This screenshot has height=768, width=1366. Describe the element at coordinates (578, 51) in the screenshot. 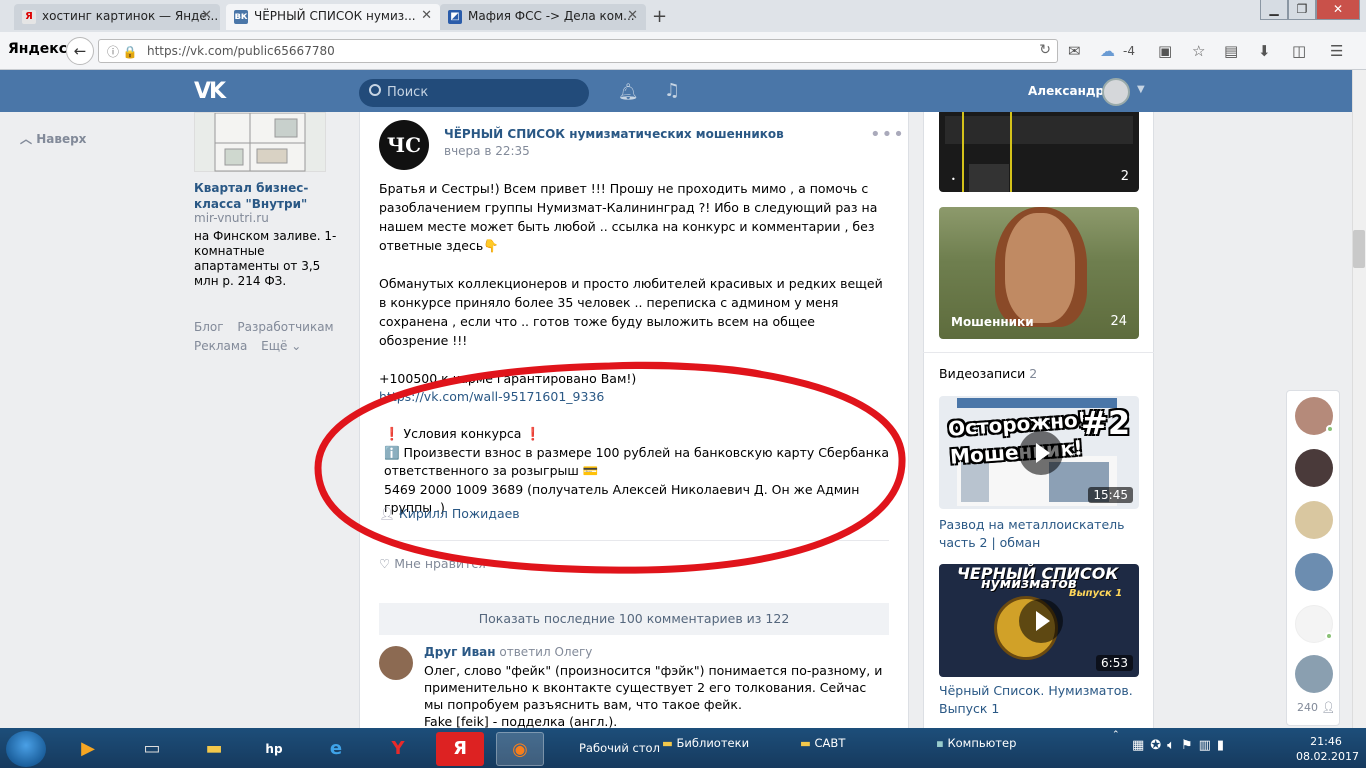

I see `address-bar: ⓘ 🔒 https://vk.com/public65667780 ↻` at that location.